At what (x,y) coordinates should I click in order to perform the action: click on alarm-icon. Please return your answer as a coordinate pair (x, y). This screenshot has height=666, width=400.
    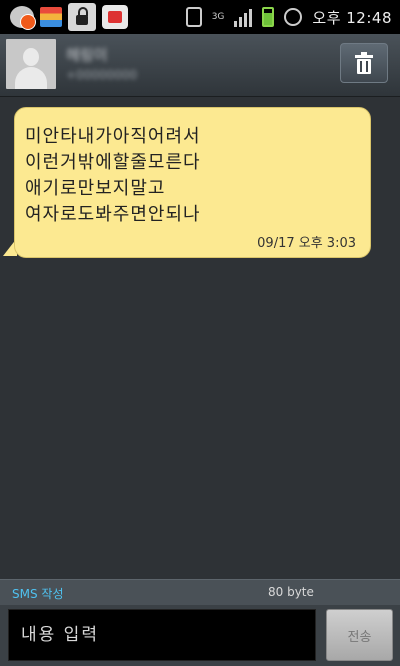
    Looking at the image, I should click on (293, 17).